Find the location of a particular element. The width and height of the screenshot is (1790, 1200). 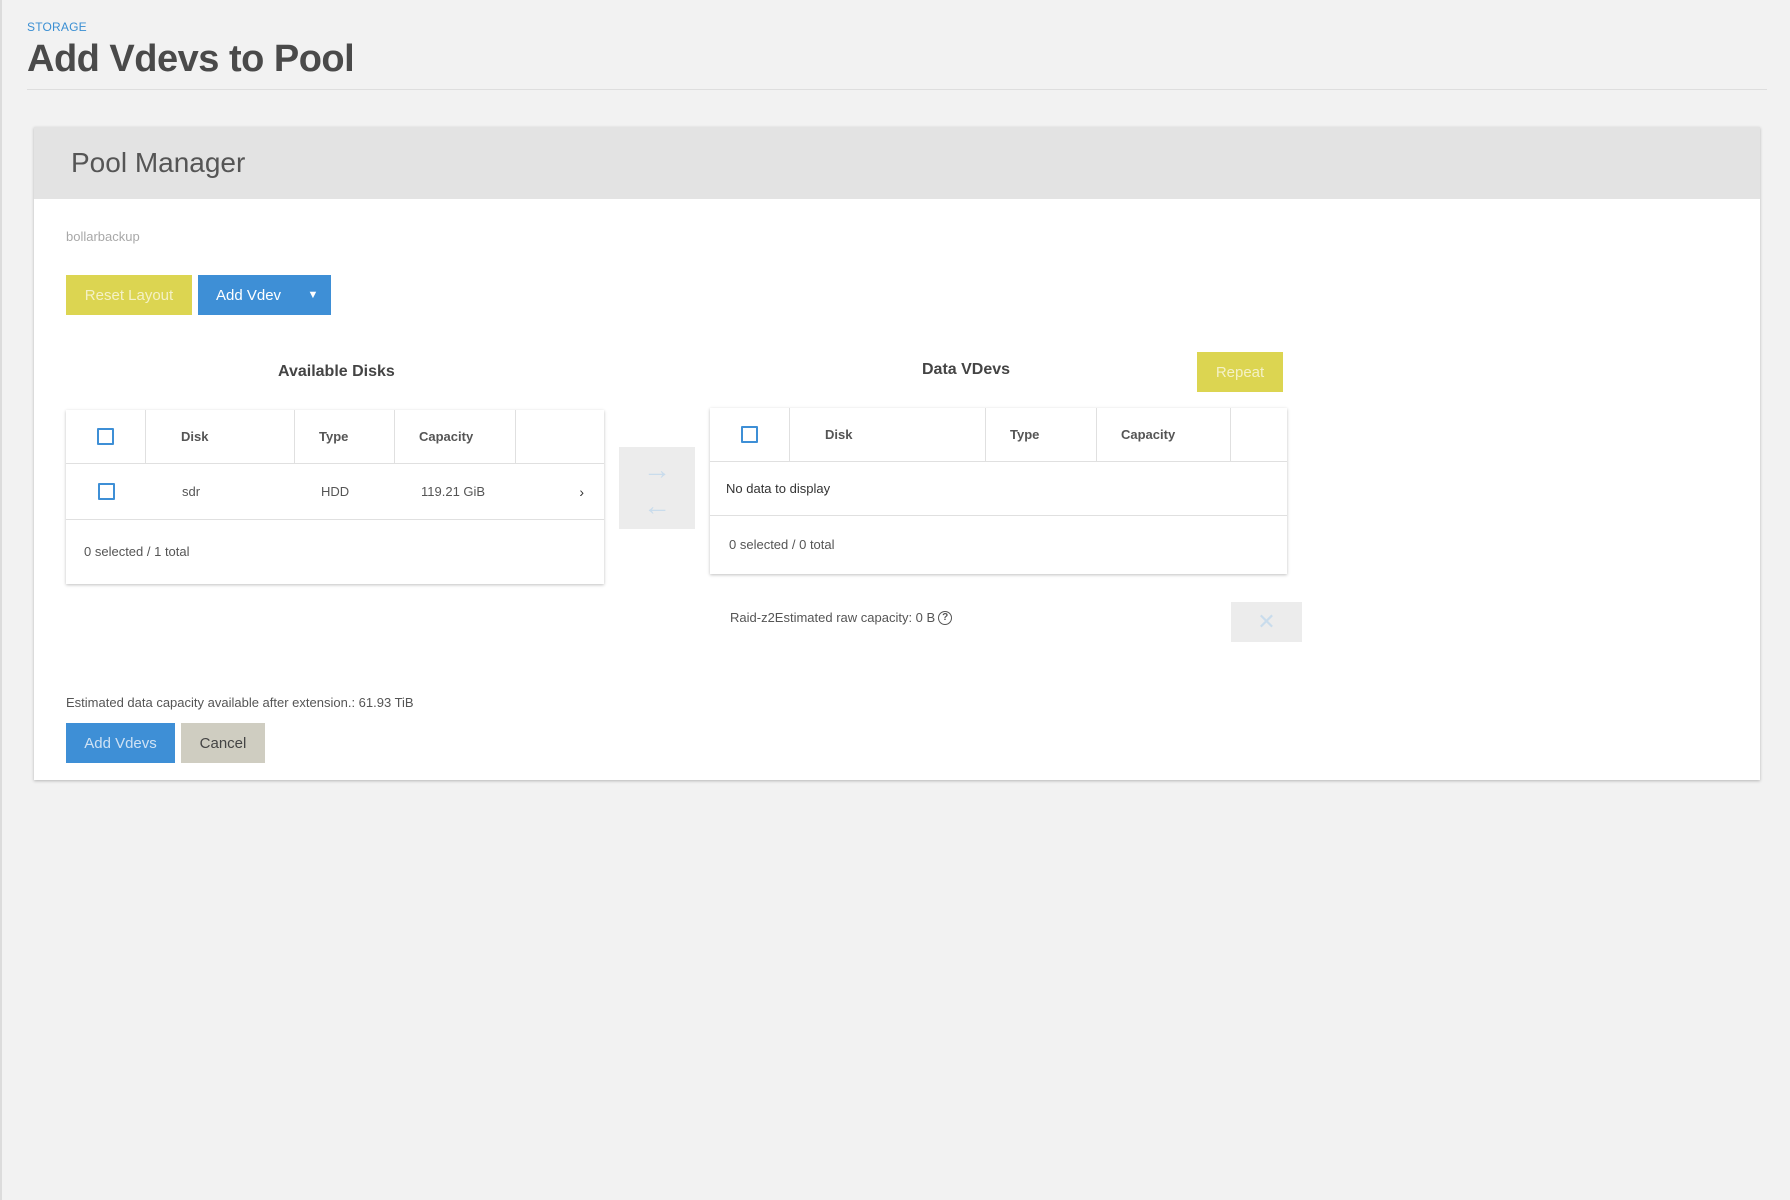

row-select-cell is located at coordinates (106, 491).